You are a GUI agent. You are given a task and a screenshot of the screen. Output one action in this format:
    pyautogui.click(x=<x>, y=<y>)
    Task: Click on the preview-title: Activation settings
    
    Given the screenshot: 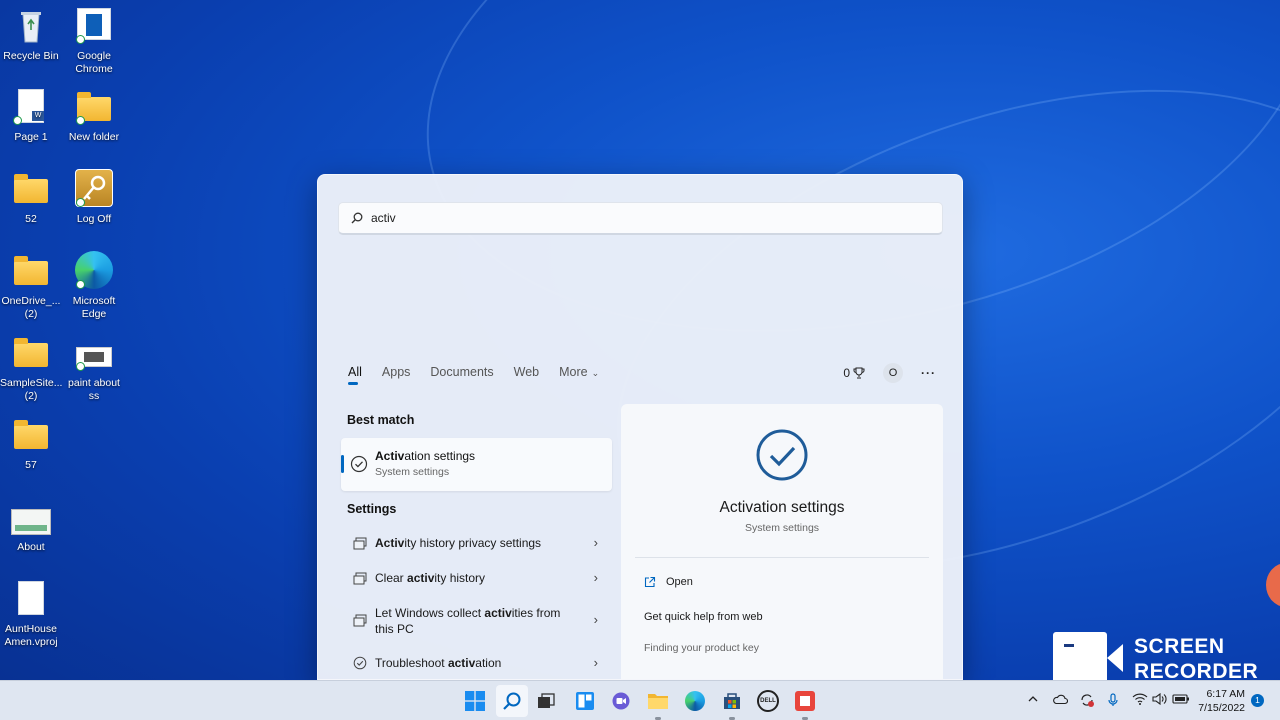 What is the action you would take?
    pyautogui.click(x=782, y=507)
    